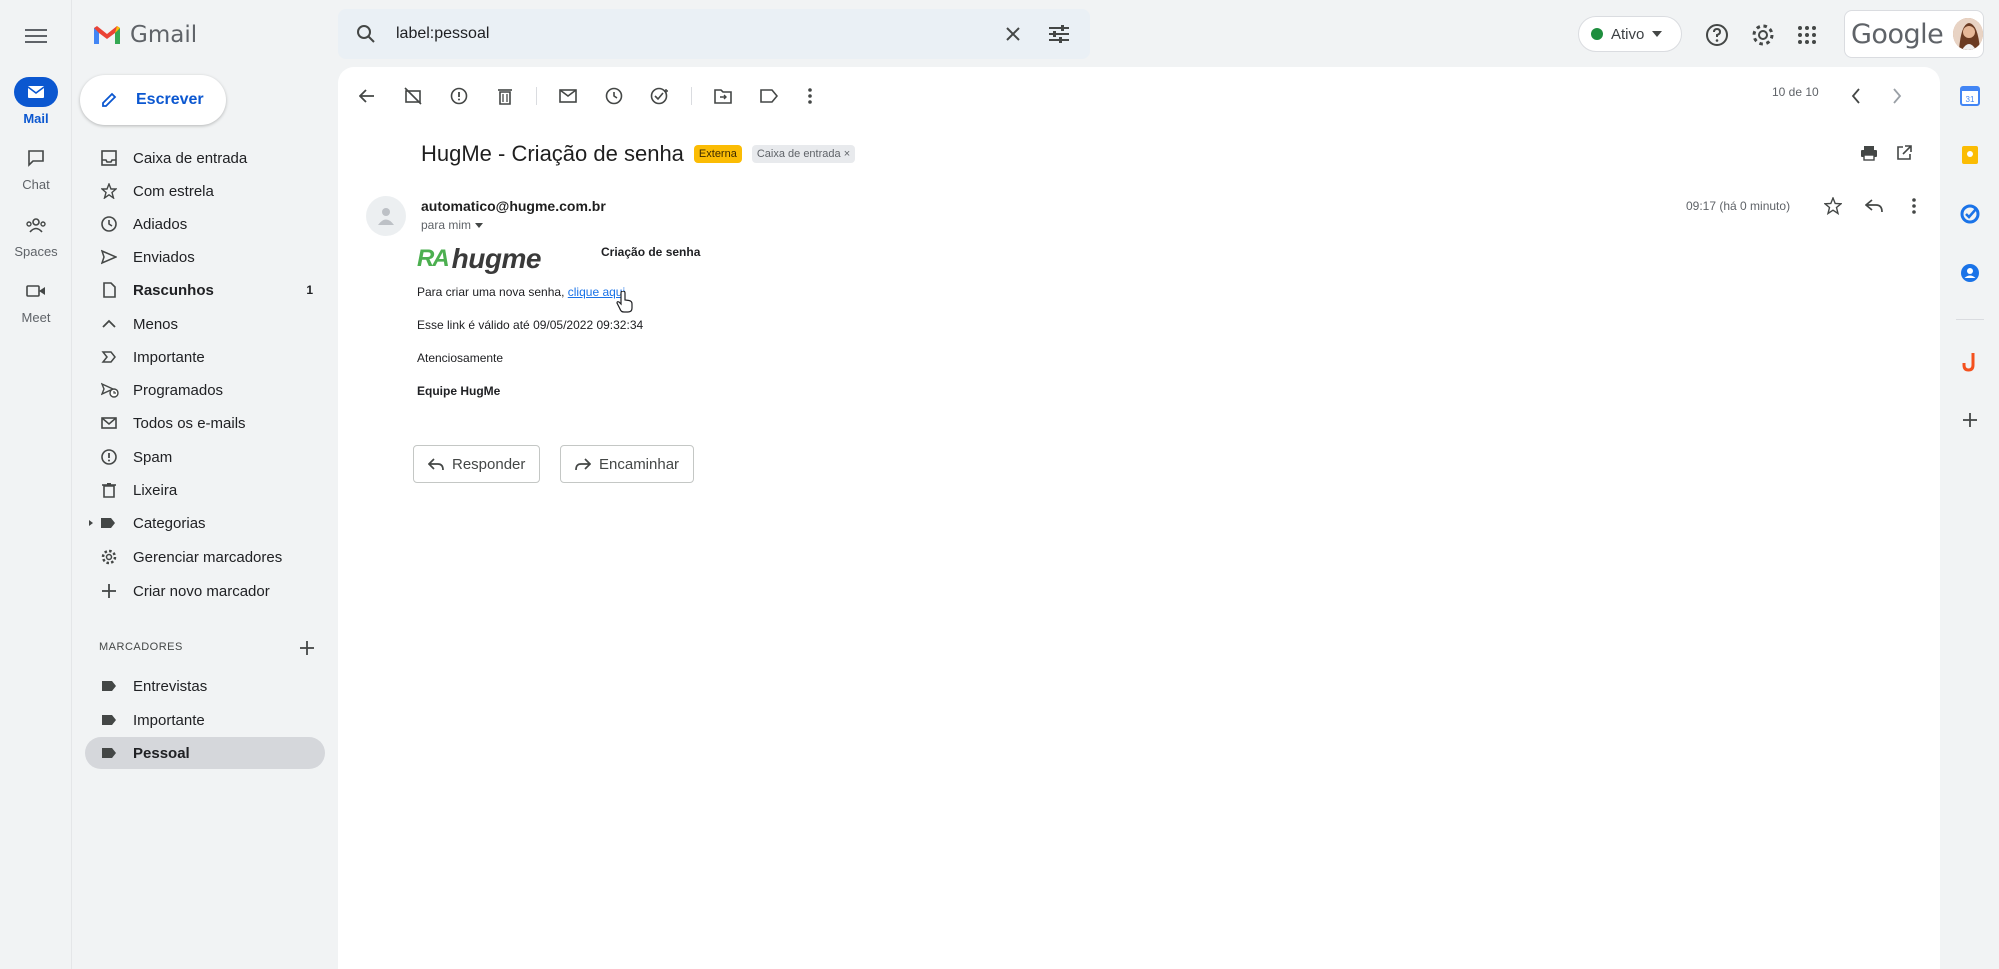 The height and width of the screenshot is (969, 1999). Describe the element at coordinates (205, 686) in the screenshot. I see `label-item-entrevistas: Entrevistas` at that location.